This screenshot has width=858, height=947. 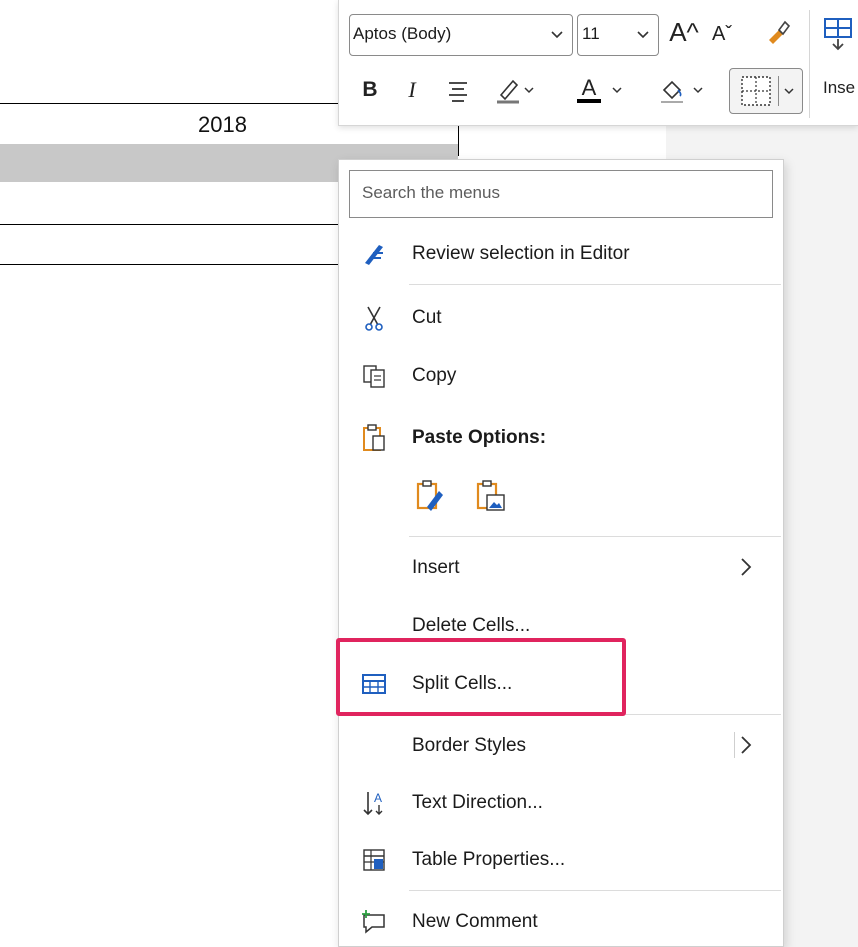 I want to click on table-border-top, so click(x=169, y=103).